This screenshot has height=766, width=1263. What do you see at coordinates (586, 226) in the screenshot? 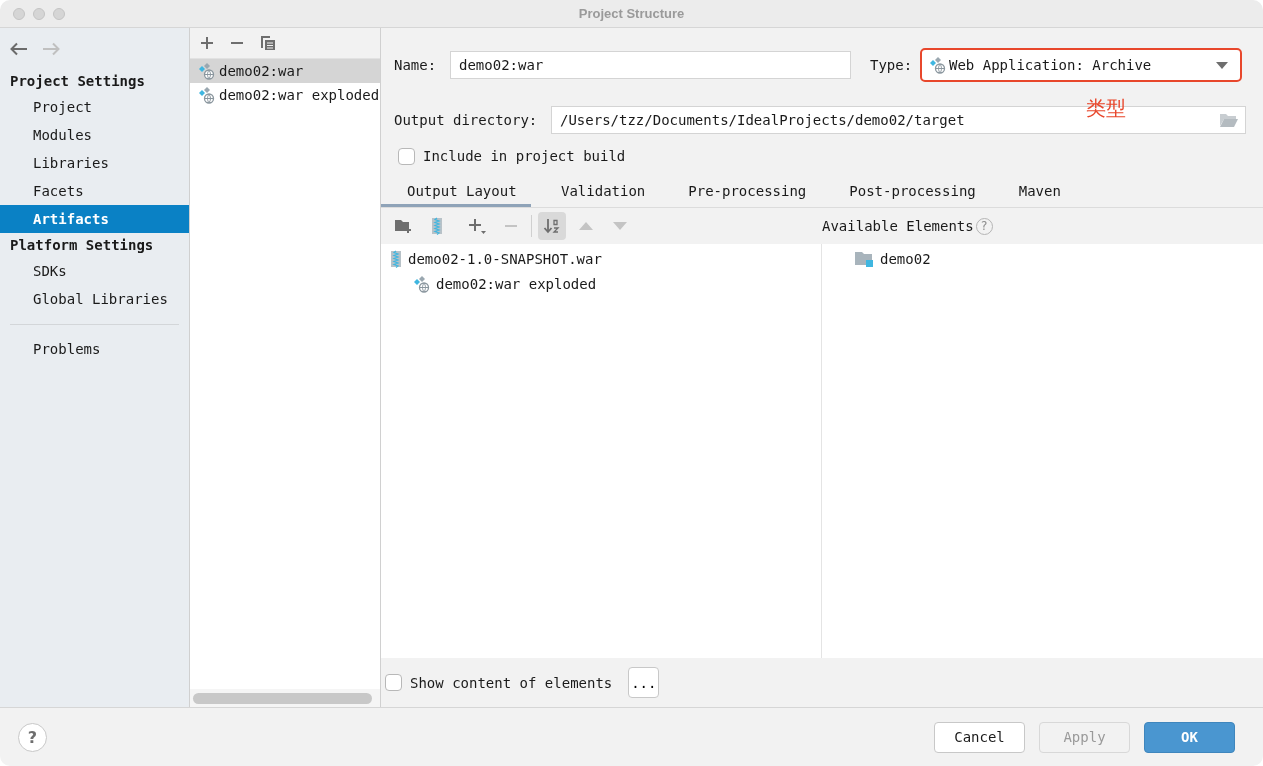
I see `up-arrow-icon` at bounding box center [586, 226].